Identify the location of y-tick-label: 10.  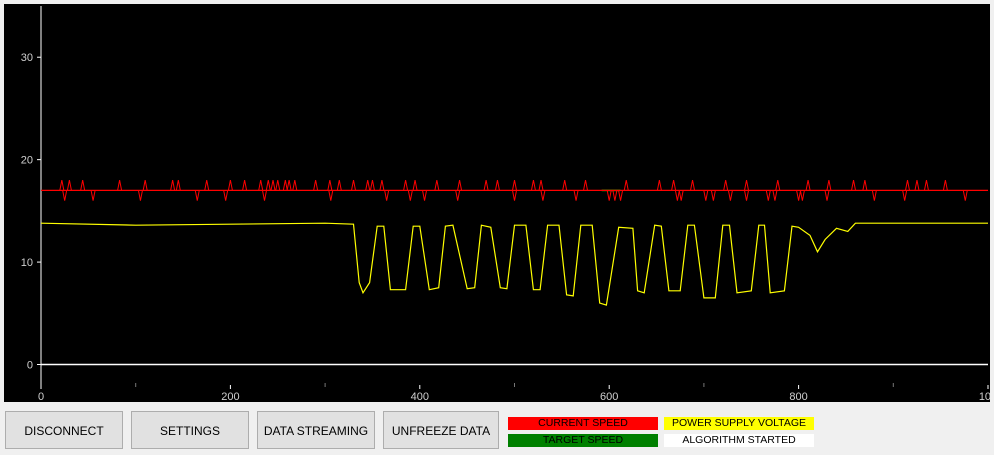
(27, 263).